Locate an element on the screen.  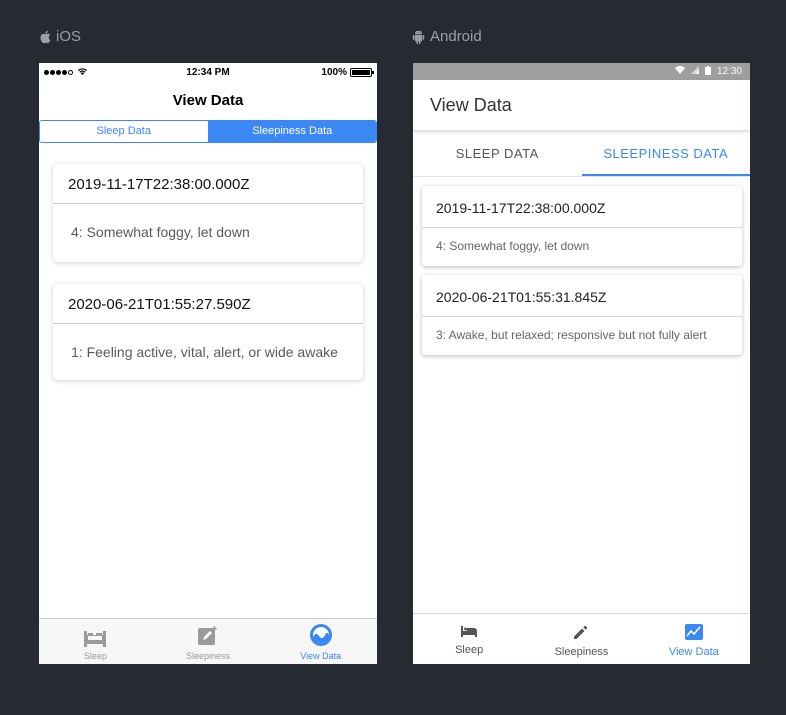
tab-sleepiness-data: SLEEPINESS DATA is located at coordinates (665, 154).